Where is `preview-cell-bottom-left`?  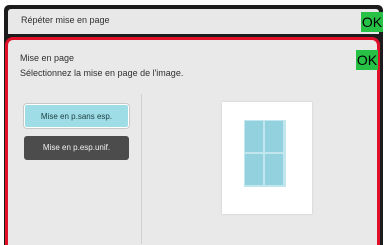 preview-cell-bottom-left is located at coordinates (254, 169).